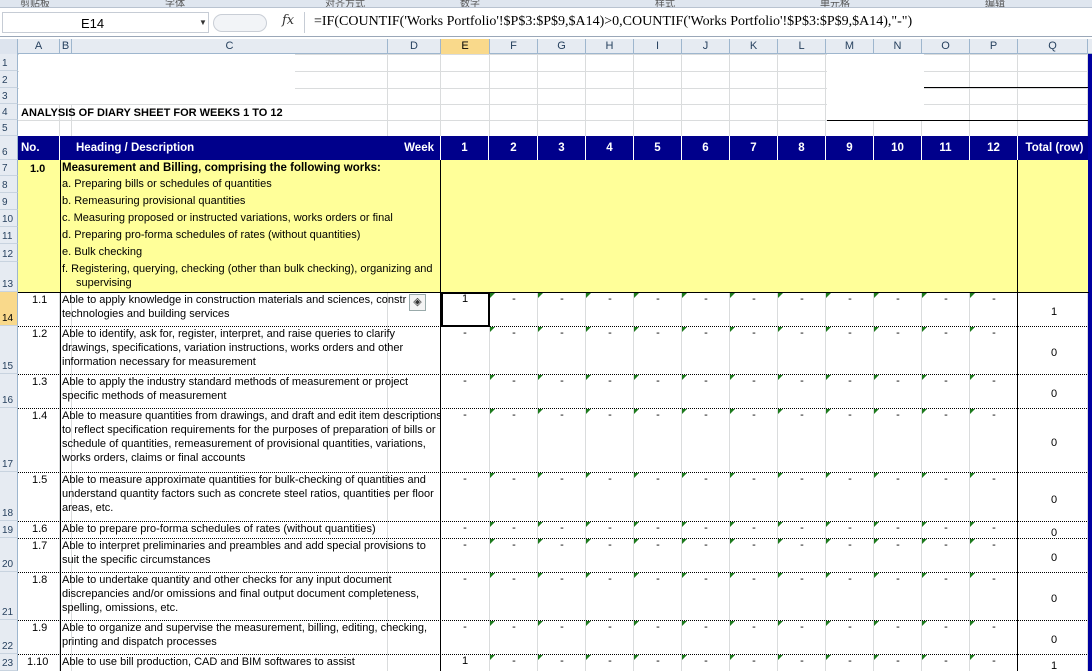  What do you see at coordinates (9, 184) in the screenshot?
I see `row-header-8: 8` at bounding box center [9, 184].